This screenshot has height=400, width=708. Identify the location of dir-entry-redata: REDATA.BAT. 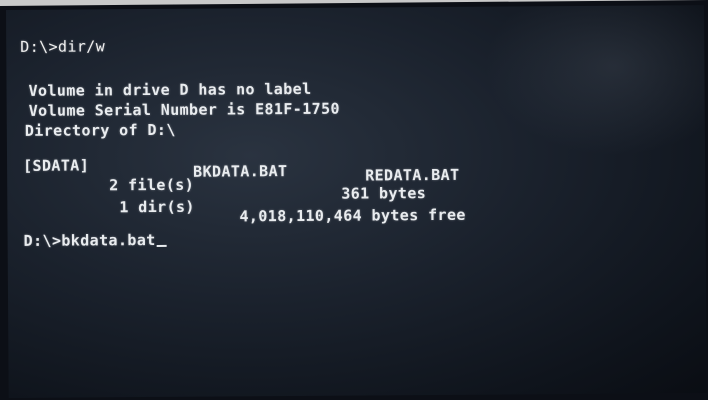
(412, 175).